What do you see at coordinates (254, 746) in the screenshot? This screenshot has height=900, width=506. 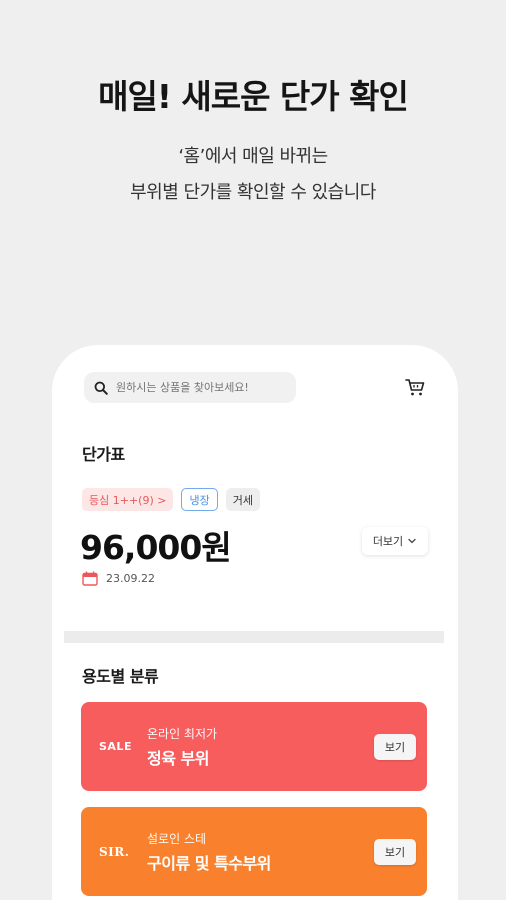 I see `category-card-sale: SALE 온라인 최저가 정육 부위 보기` at bounding box center [254, 746].